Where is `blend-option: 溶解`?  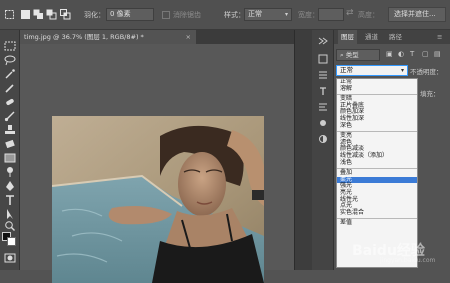 blend-option: 溶解 is located at coordinates (377, 89).